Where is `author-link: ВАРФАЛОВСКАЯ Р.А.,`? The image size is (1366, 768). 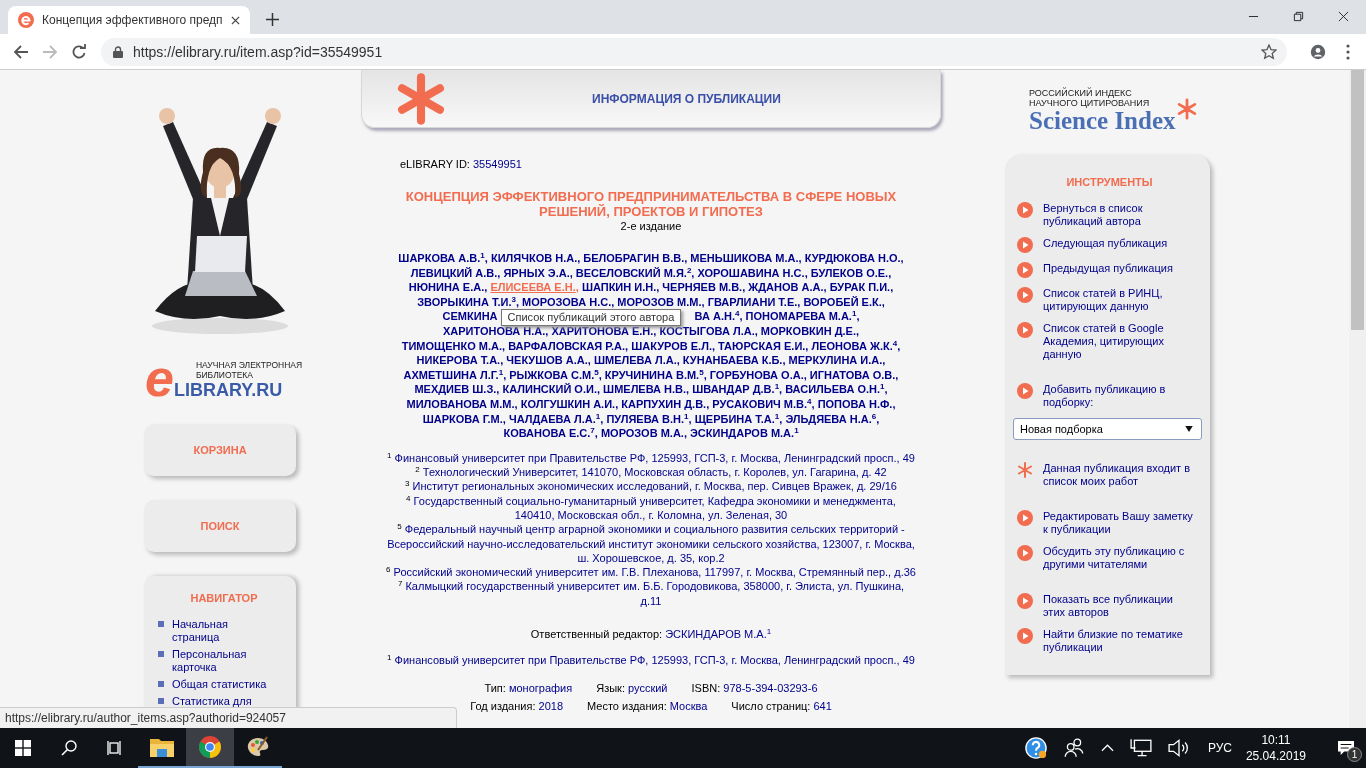
author-link: ВАРФАЛОВСКАЯ Р.А., is located at coordinates (568, 345).